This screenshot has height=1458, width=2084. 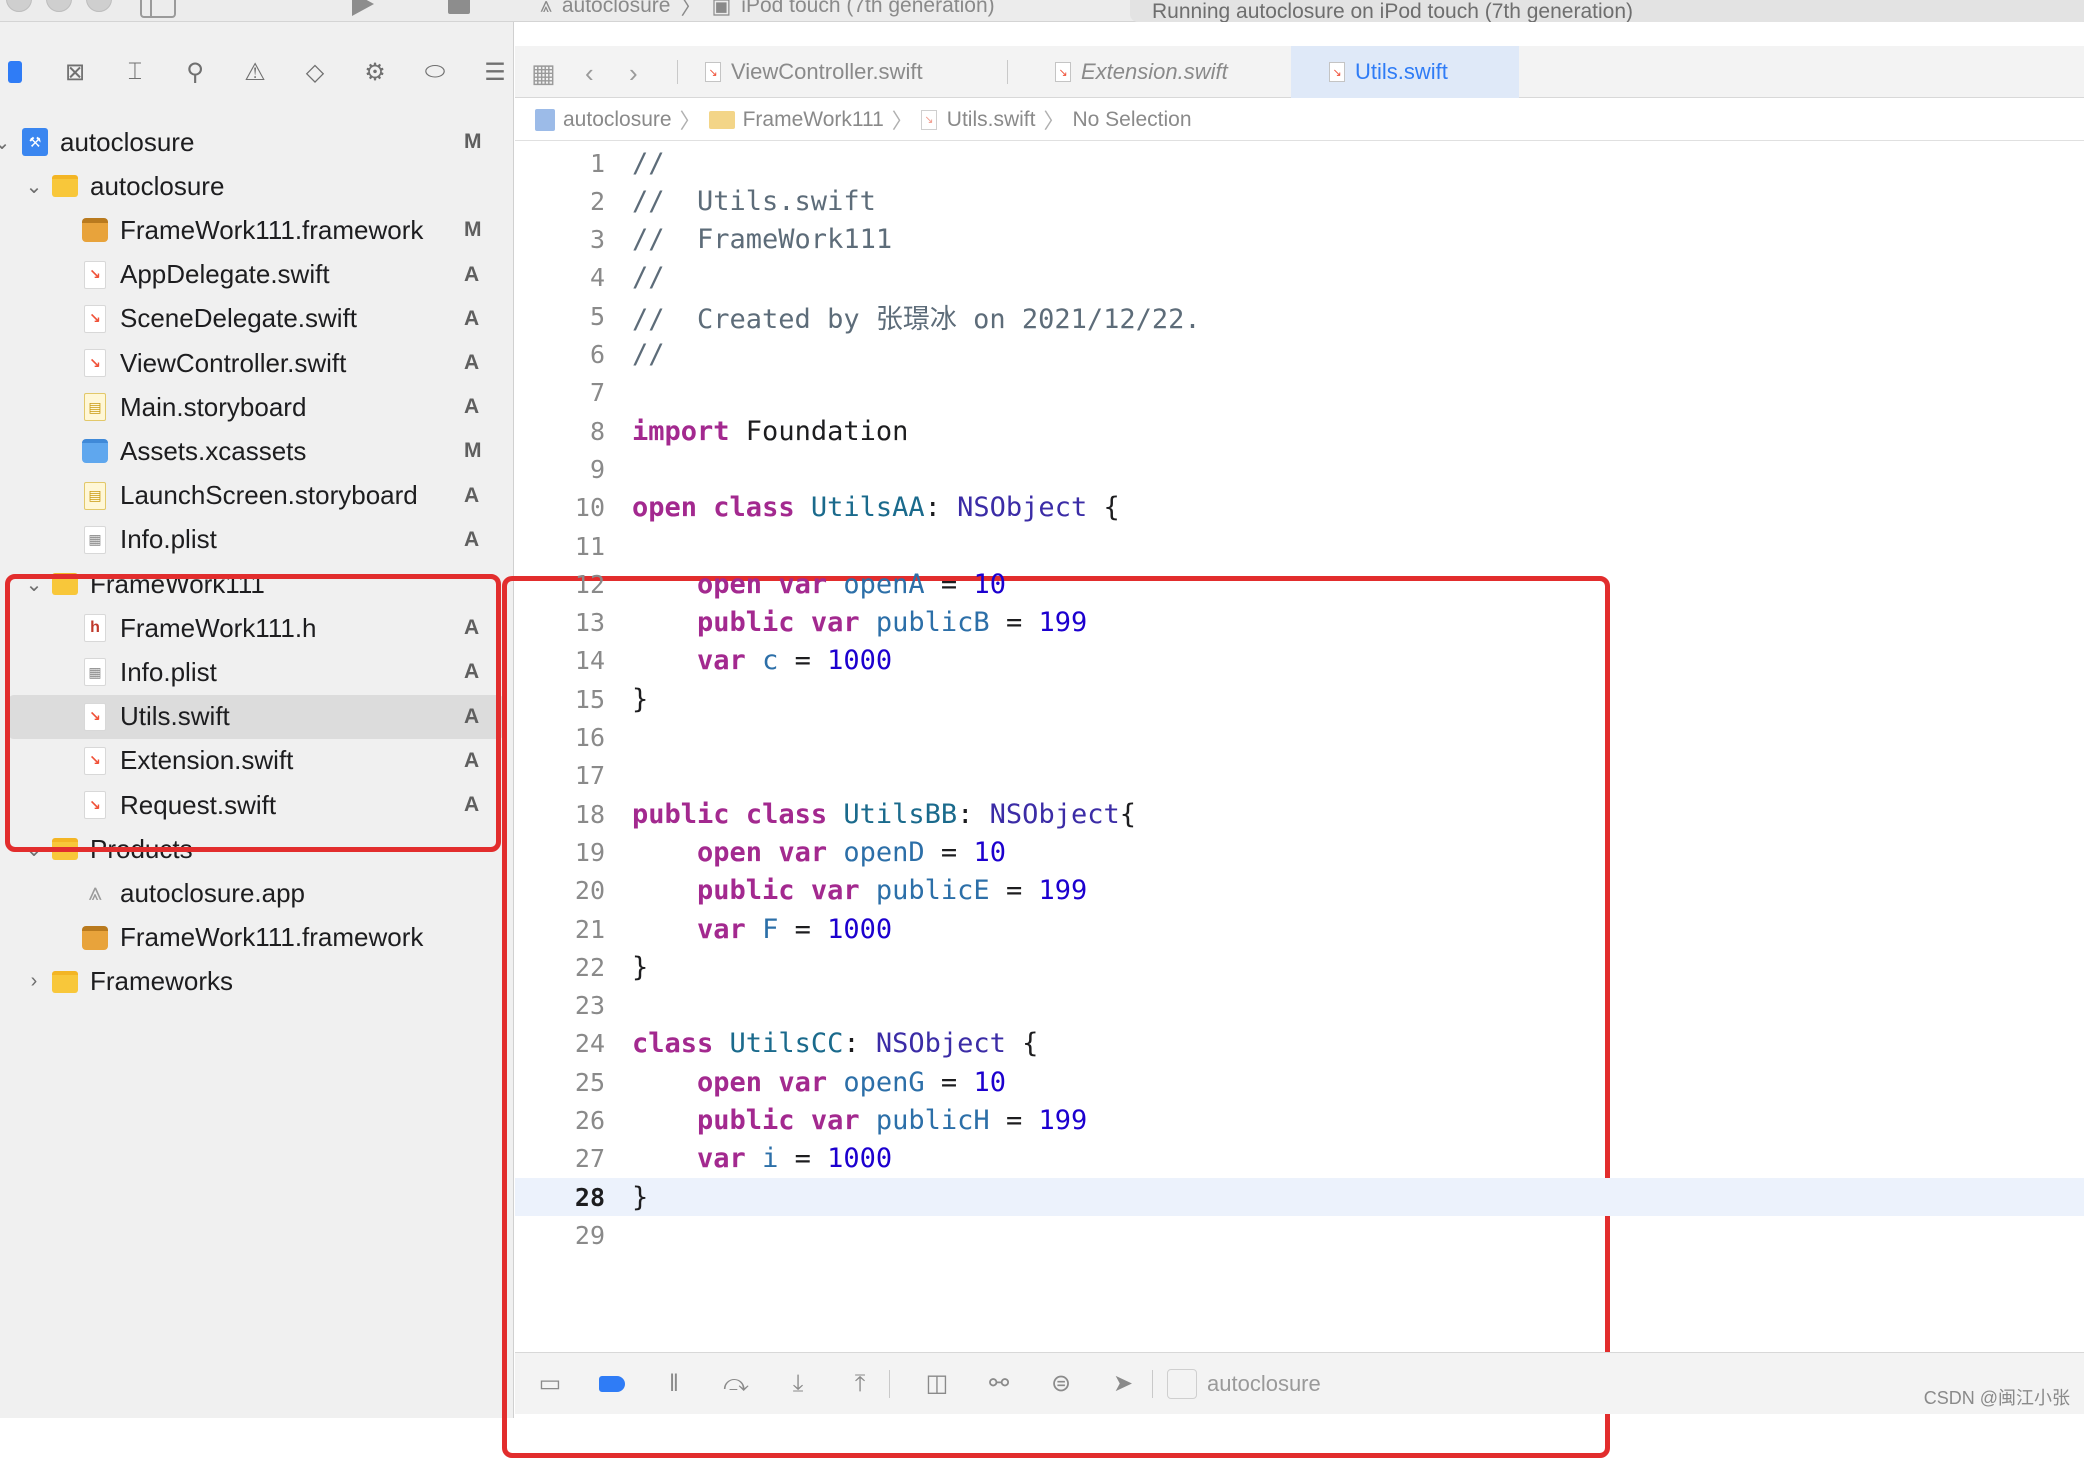 What do you see at coordinates (798, 1384) in the screenshot?
I see `step-into-icon: ⤓` at bounding box center [798, 1384].